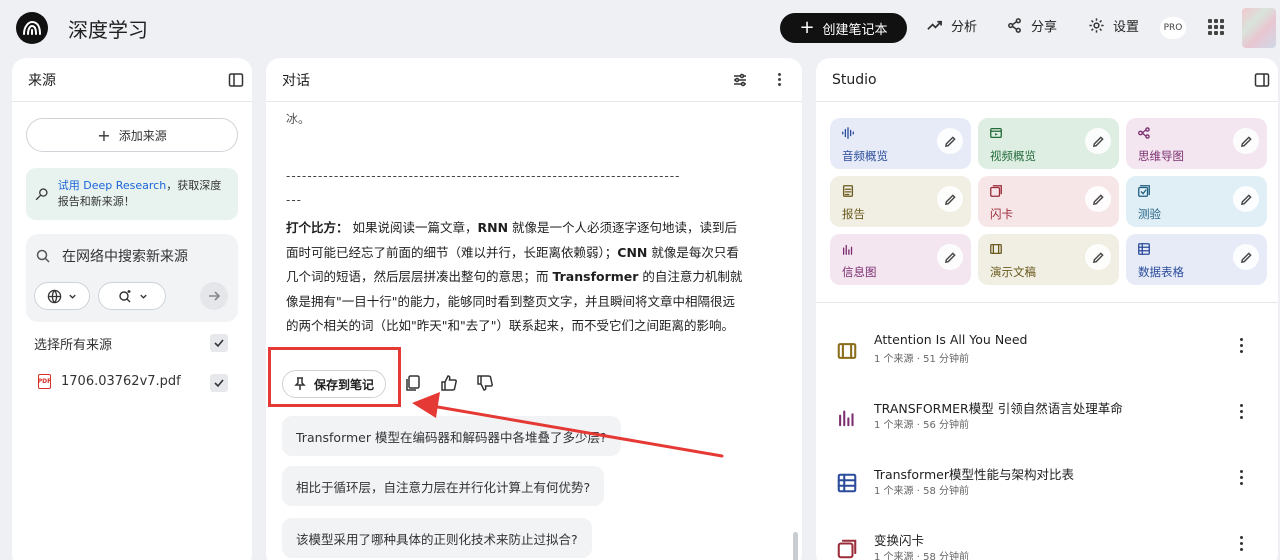  What do you see at coordinates (1048, 259) in the screenshot?
I see `studio-tile-8: 演示文稿` at bounding box center [1048, 259].